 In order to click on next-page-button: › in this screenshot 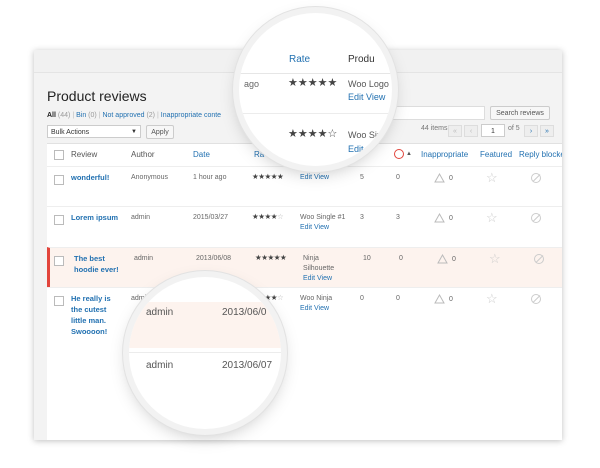, I will do `click(531, 131)`.